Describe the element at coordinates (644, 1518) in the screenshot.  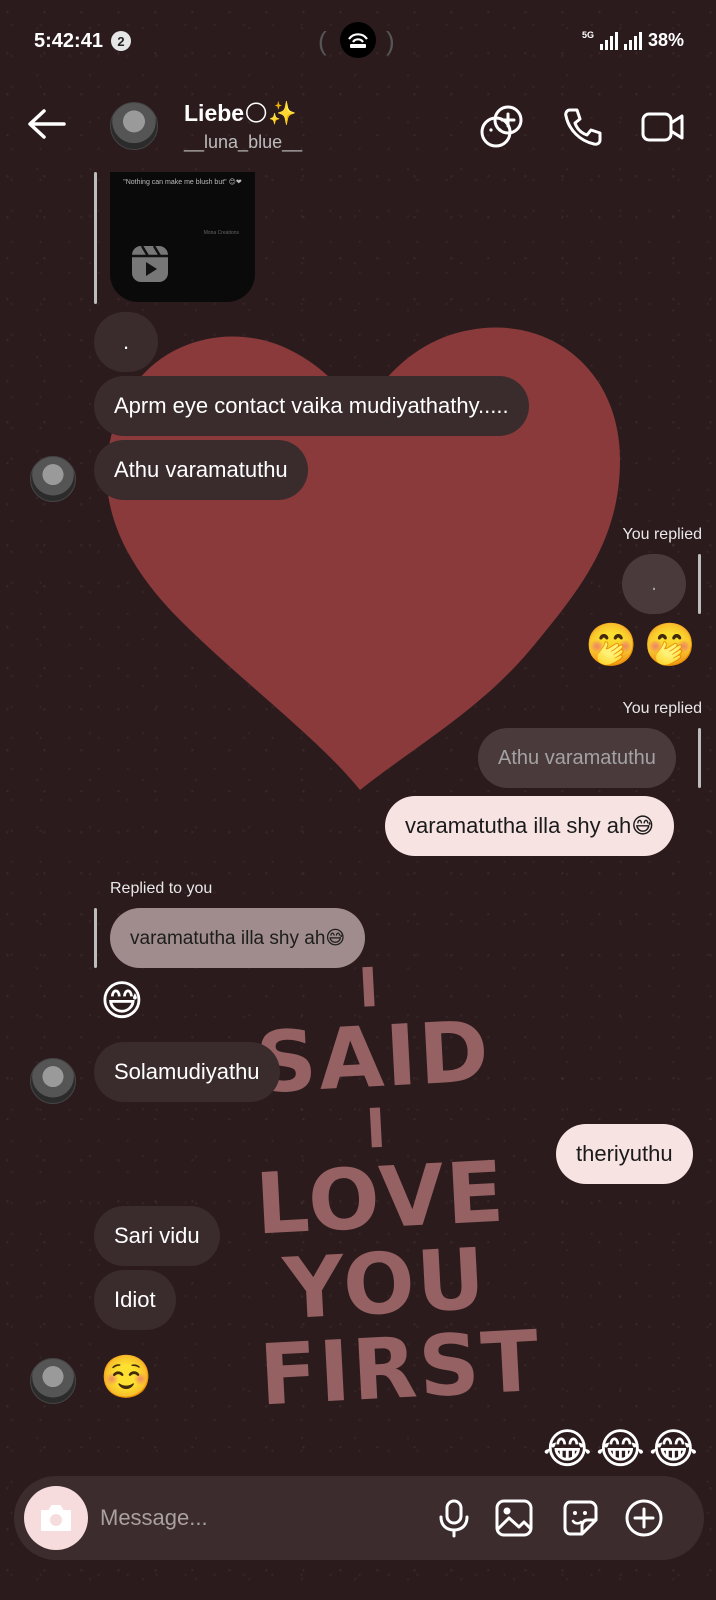
I see `add-circle-icon` at that location.